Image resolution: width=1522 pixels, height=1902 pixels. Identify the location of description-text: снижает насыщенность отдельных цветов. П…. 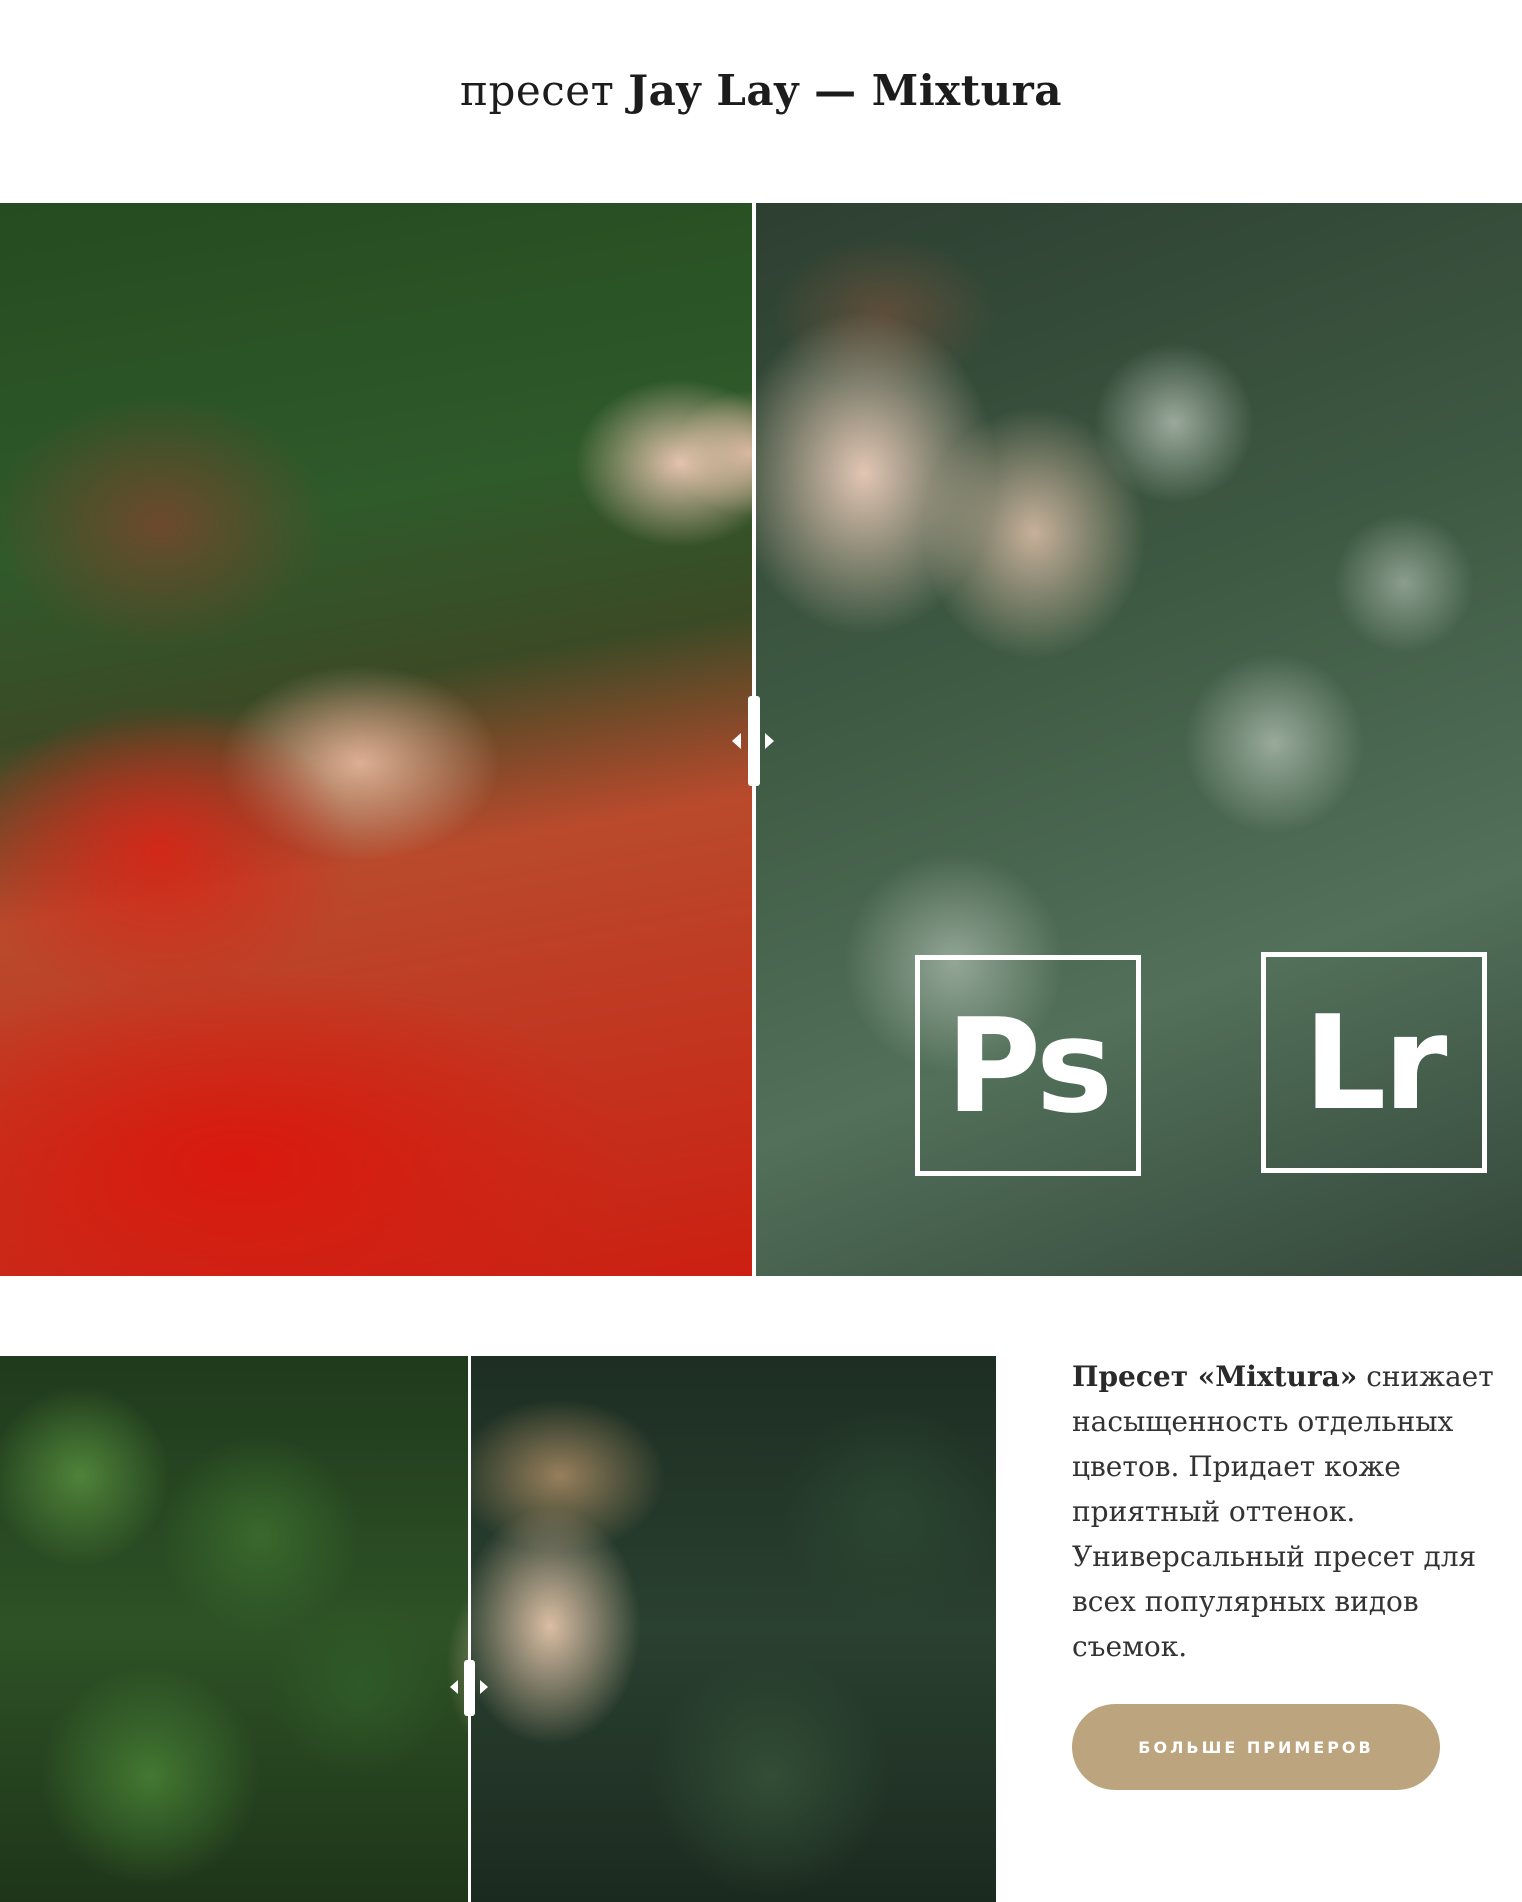
(1283, 1511).